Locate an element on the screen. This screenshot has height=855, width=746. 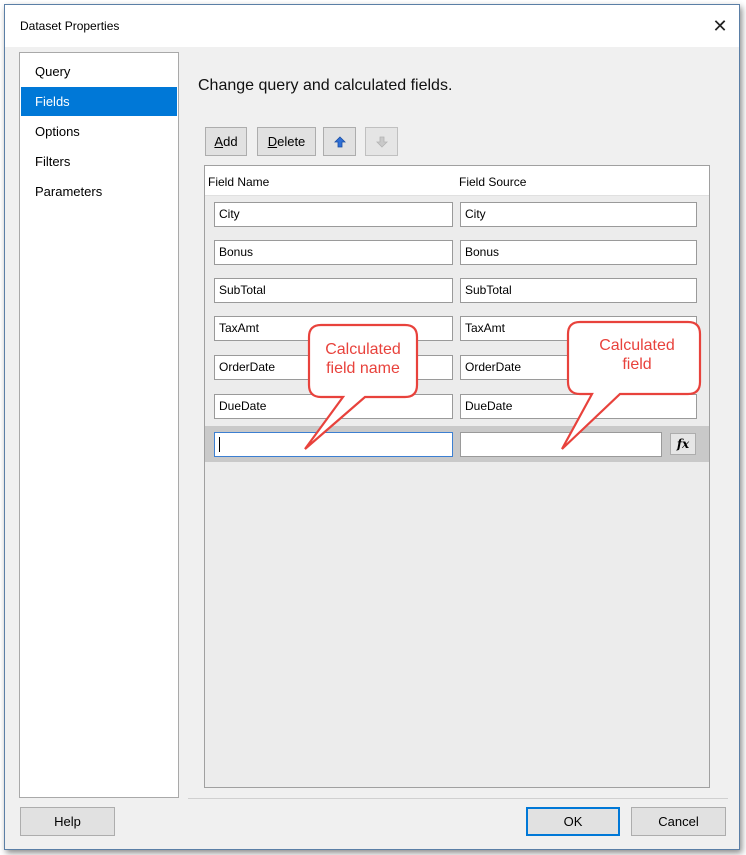
delete-button: Delete is located at coordinates (286, 141).